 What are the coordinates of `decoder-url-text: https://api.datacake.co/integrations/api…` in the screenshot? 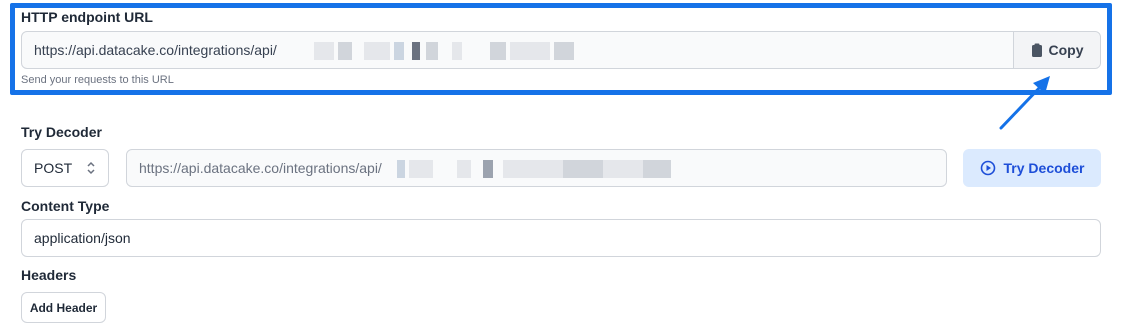 It's located at (260, 168).